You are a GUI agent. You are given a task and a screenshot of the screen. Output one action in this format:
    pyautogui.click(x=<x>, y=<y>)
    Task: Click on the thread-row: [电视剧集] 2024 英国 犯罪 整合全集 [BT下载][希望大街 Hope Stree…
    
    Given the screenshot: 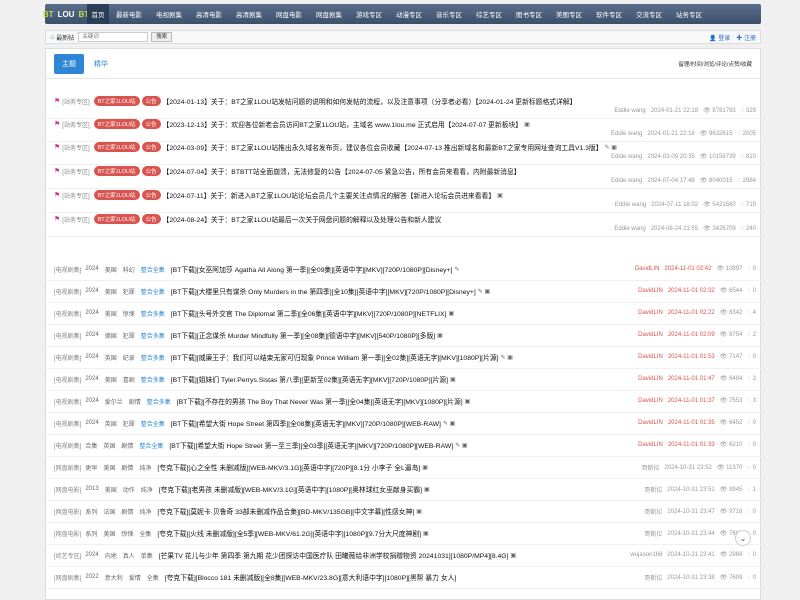 What is the action you would take?
    pyautogui.click(x=404, y=424)
    